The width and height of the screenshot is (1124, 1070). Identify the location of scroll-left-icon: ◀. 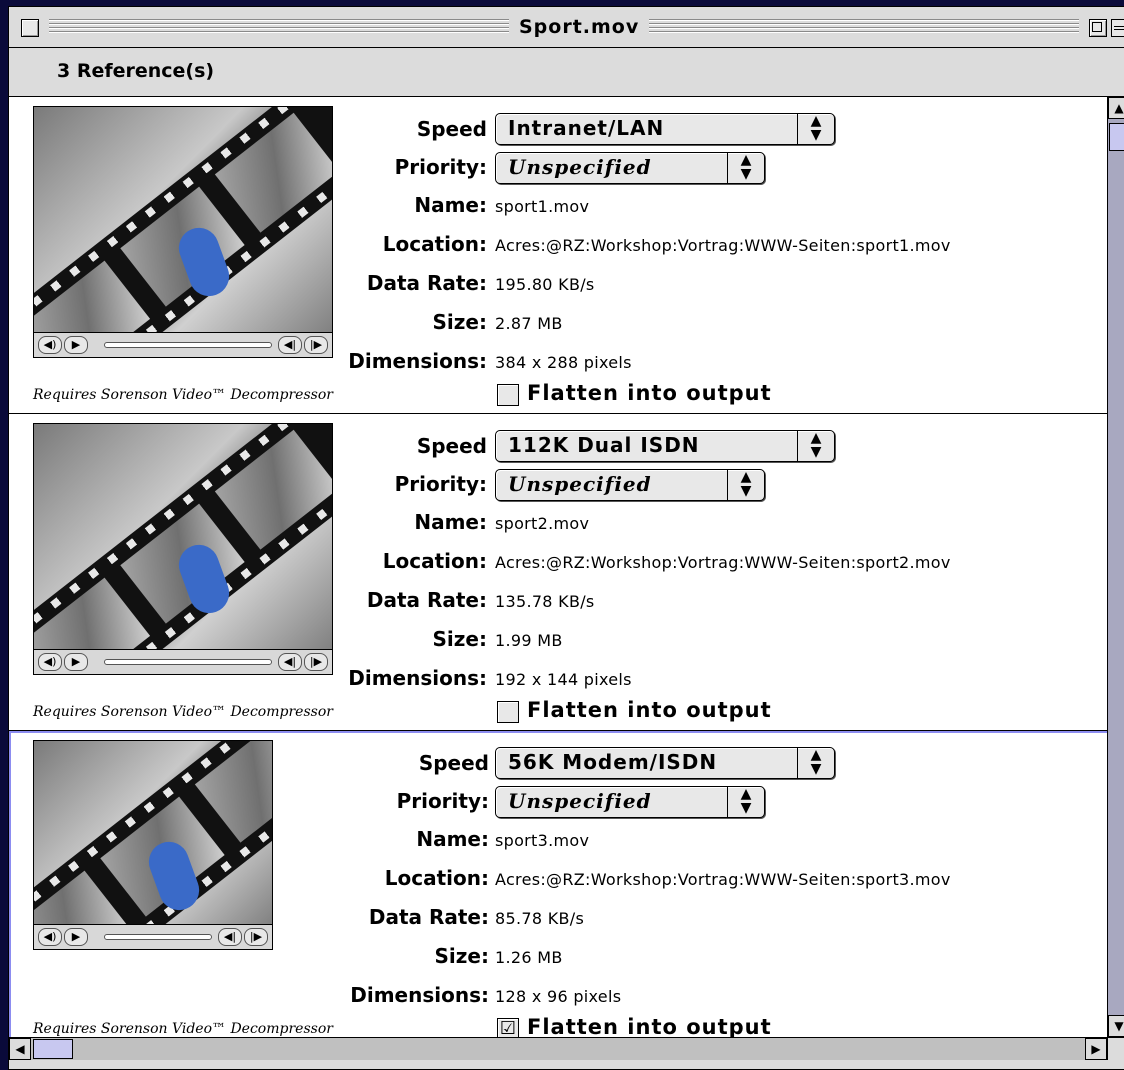
(20, 1049).